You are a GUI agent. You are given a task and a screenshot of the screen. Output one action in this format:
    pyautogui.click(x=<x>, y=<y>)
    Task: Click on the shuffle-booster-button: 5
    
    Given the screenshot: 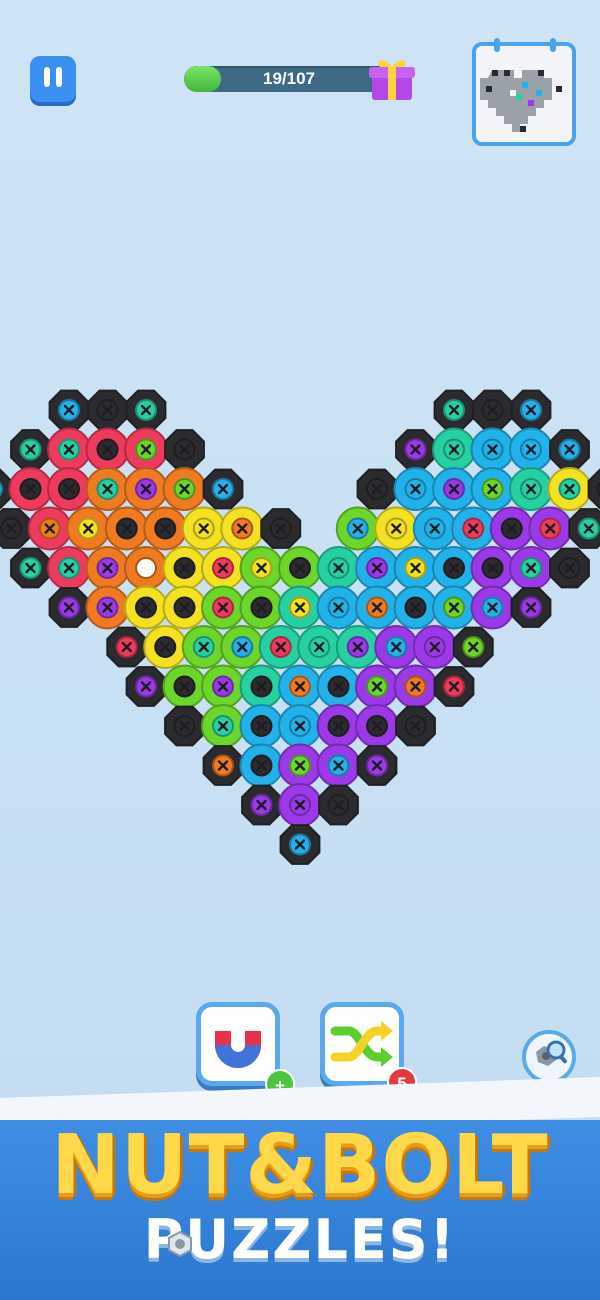 What is the action you would take?
    pyautogui.click(x=368, y=1049)
    